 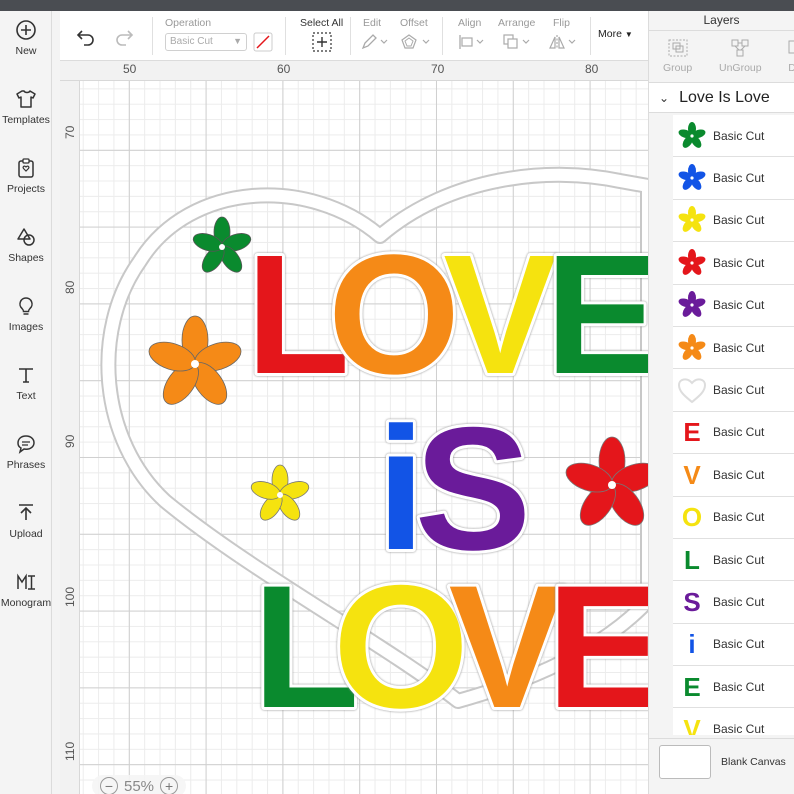 What do you see at coordinates (124, 37) in the screenshot?
I see `redo-icon` at bounding box center [124, 37].